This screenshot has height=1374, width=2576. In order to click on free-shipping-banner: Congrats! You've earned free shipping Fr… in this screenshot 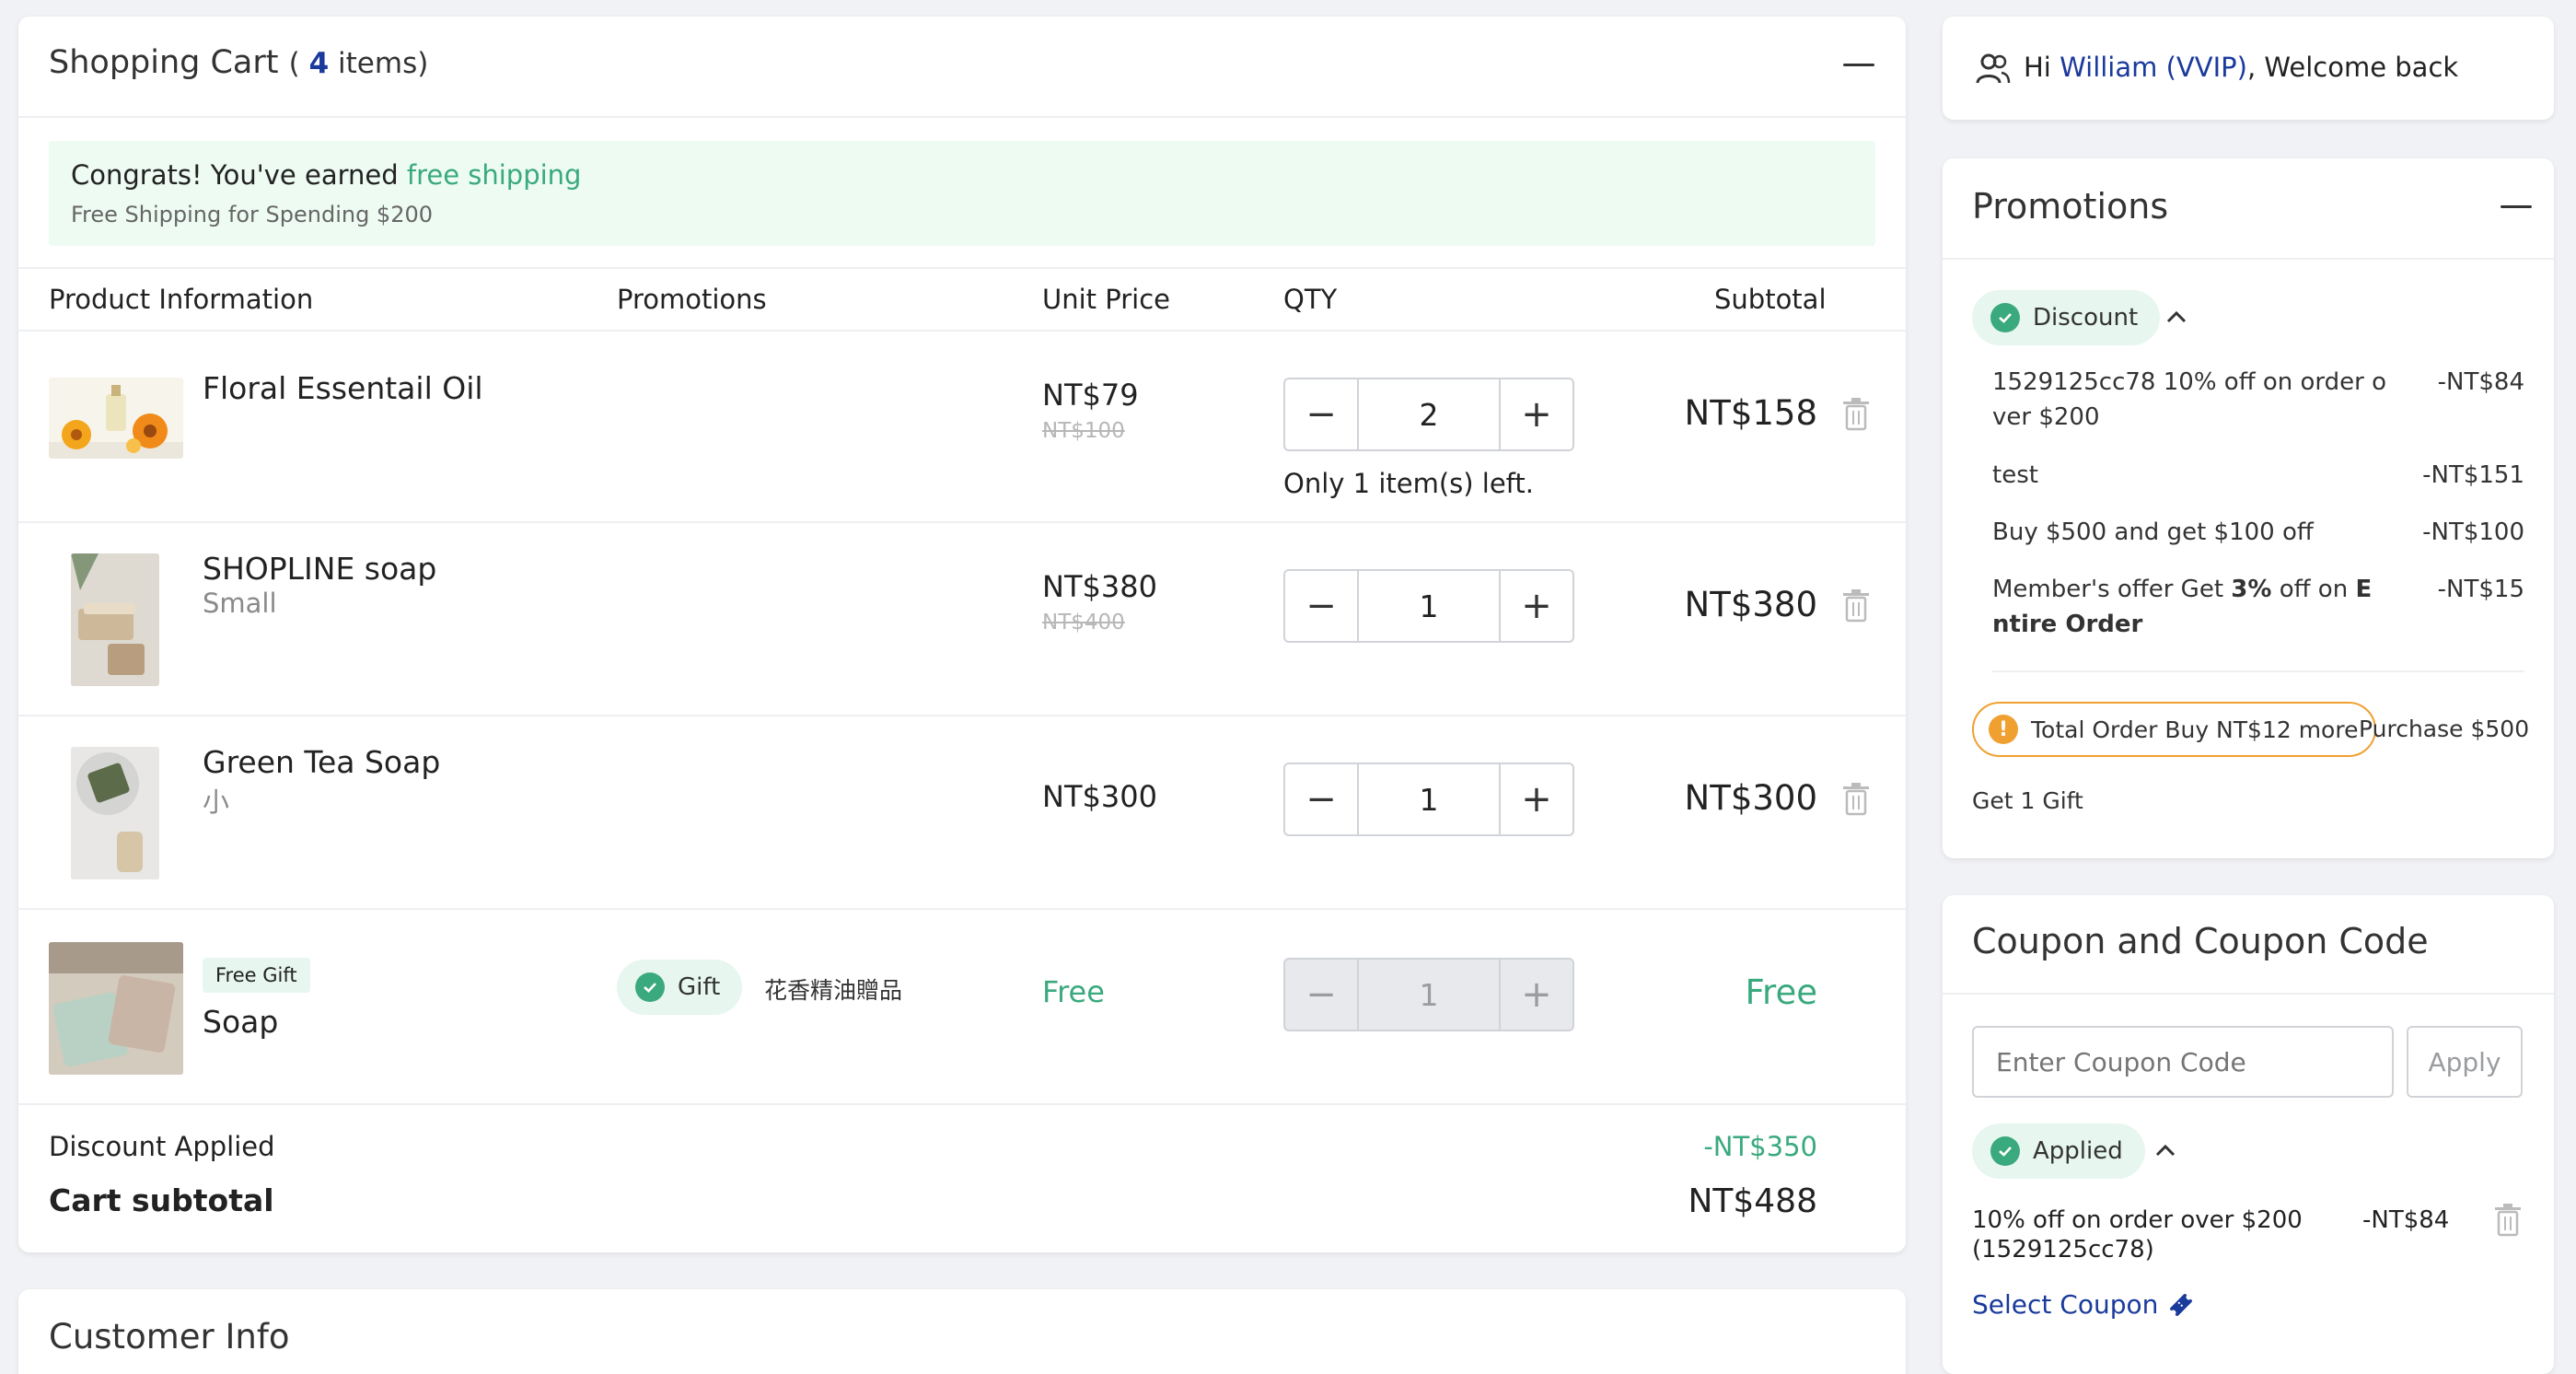, I will do `click(962, 193)`.